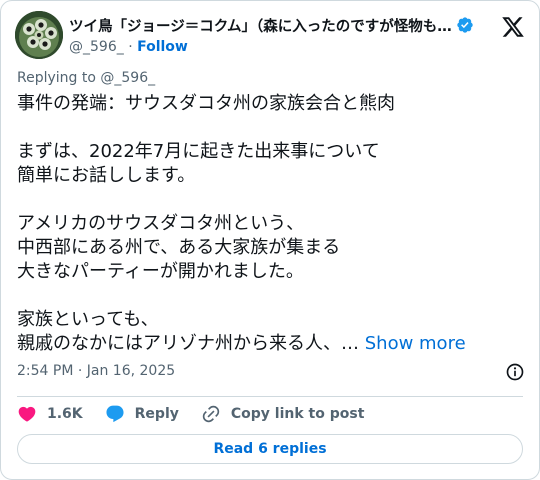  Describe the element at coordinates (198, 151) in the screenshot. I see `tweet-line: まずは、2022年7月に起きた出来事について` at that location.